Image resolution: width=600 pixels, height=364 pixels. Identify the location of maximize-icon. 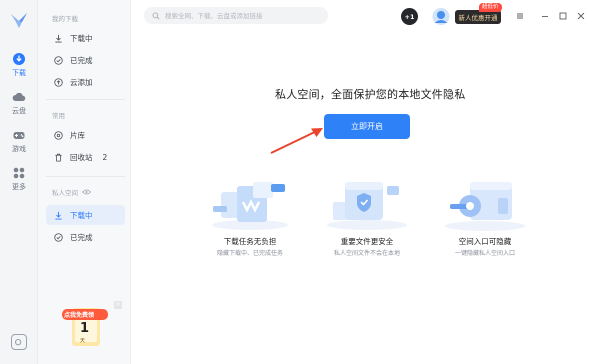
(563, 16).